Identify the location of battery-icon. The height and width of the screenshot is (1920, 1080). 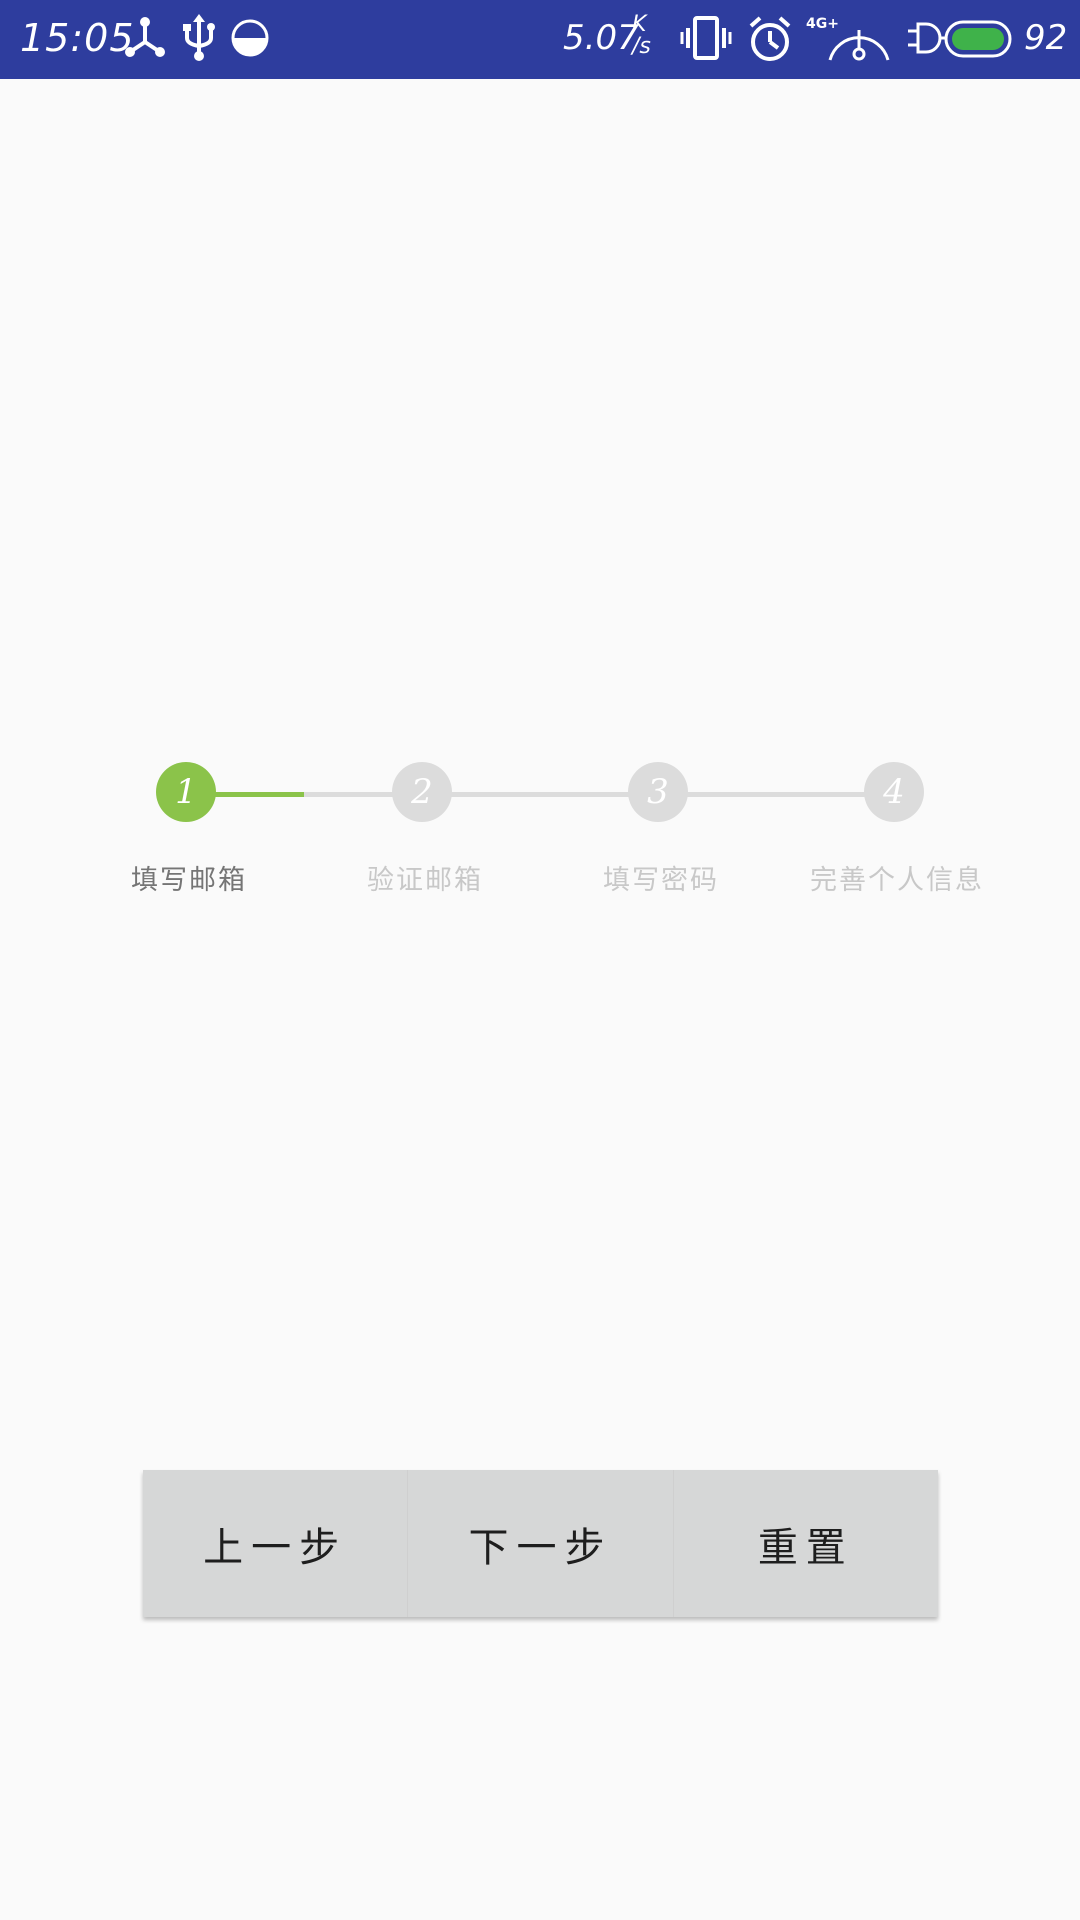
(978, 41).